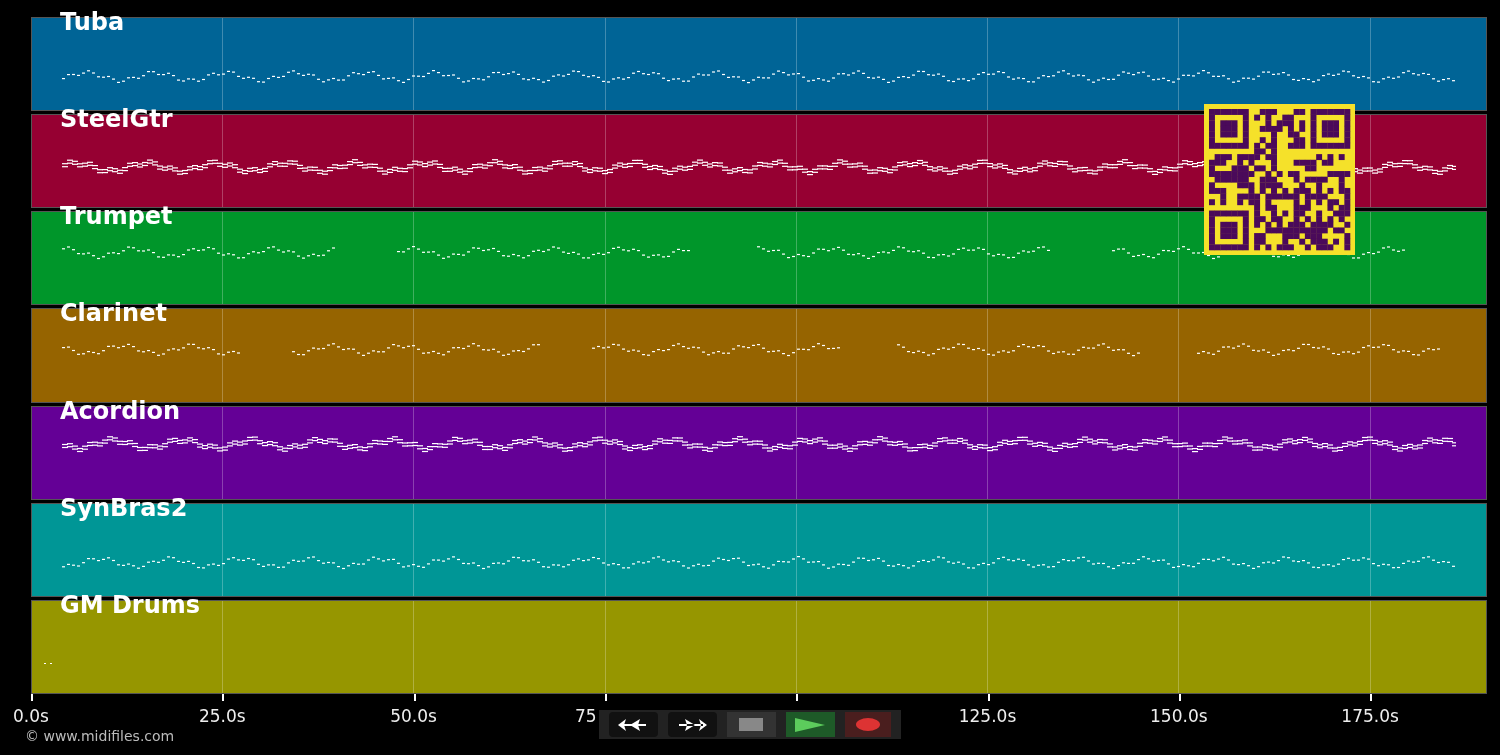  What do you see at coordinates (92, 22) in the screenshot?
I see `track-name: Tuba` at bounding box center [92, 22].